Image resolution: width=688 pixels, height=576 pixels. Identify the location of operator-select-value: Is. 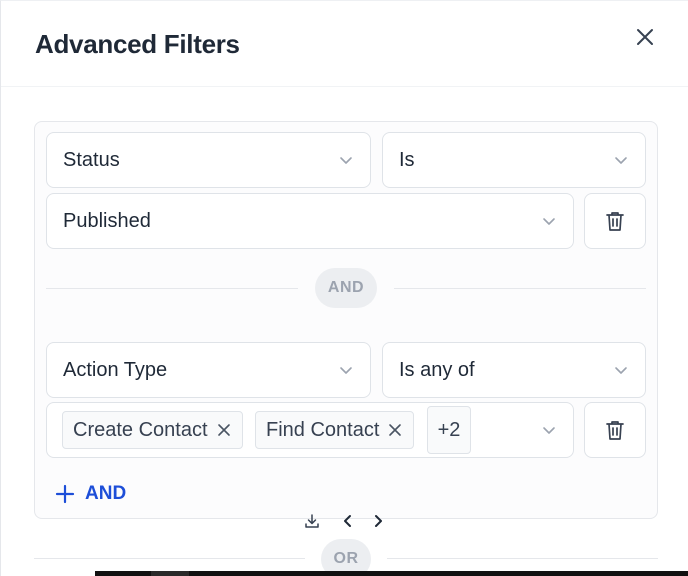
(407, 159).